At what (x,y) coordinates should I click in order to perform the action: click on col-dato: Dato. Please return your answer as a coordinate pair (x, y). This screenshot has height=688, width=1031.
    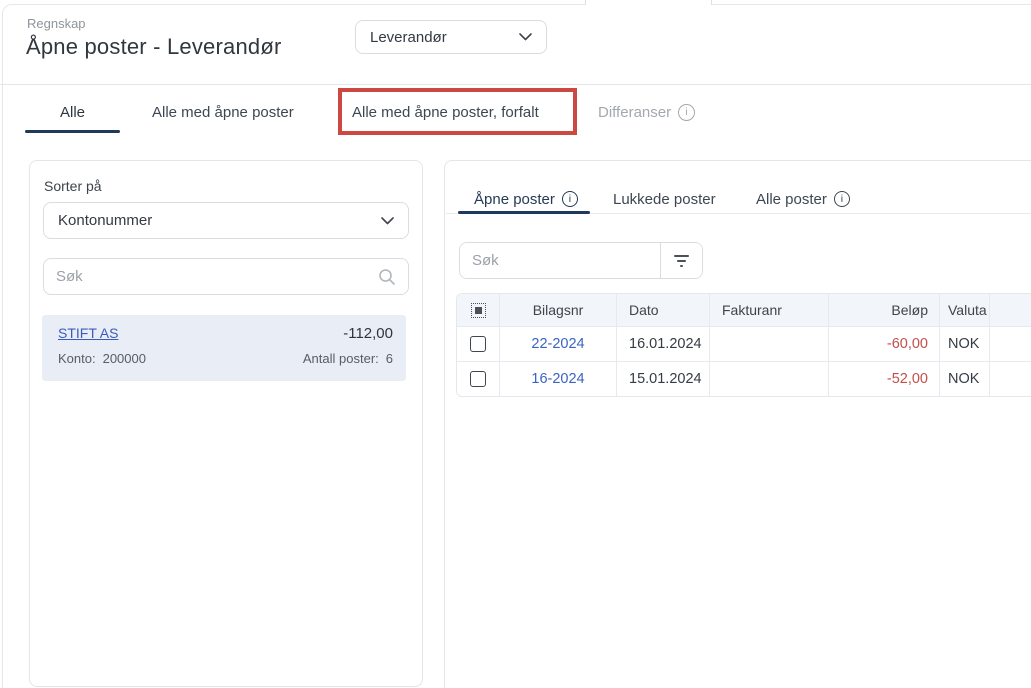
    Looking at the image, I should click on (663, 310).